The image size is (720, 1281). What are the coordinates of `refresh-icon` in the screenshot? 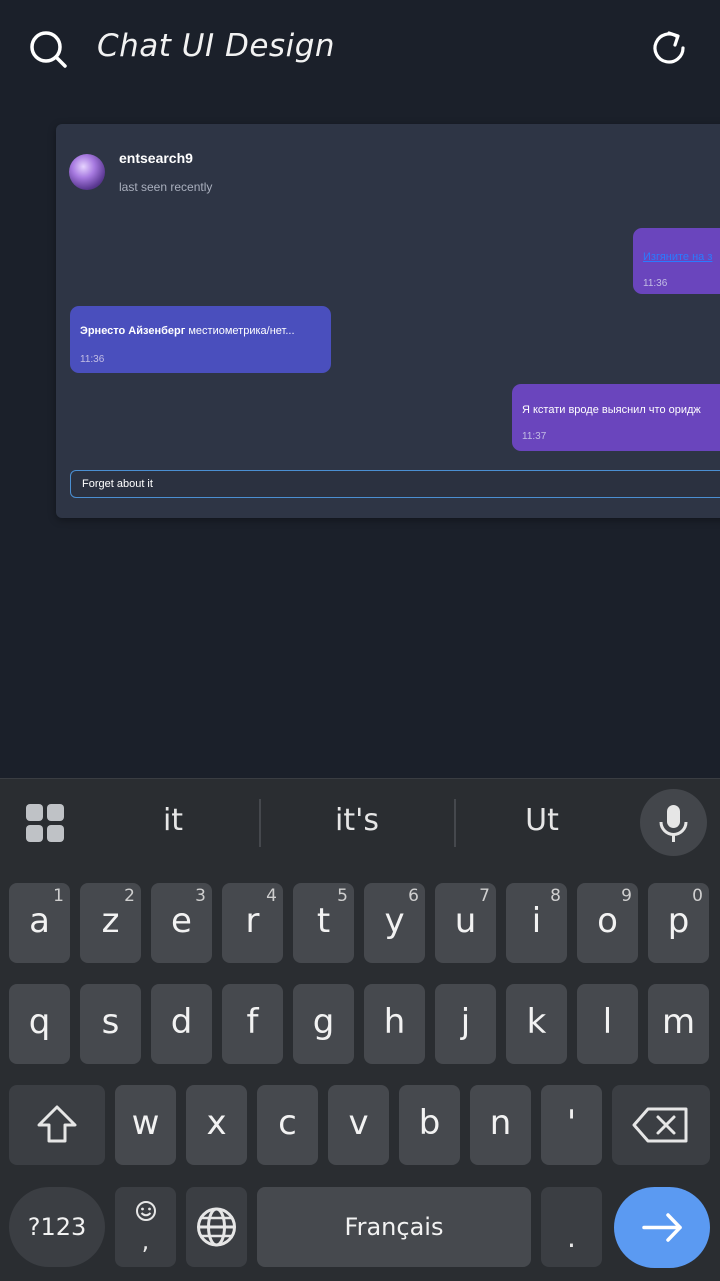 It's located at (670, 48).